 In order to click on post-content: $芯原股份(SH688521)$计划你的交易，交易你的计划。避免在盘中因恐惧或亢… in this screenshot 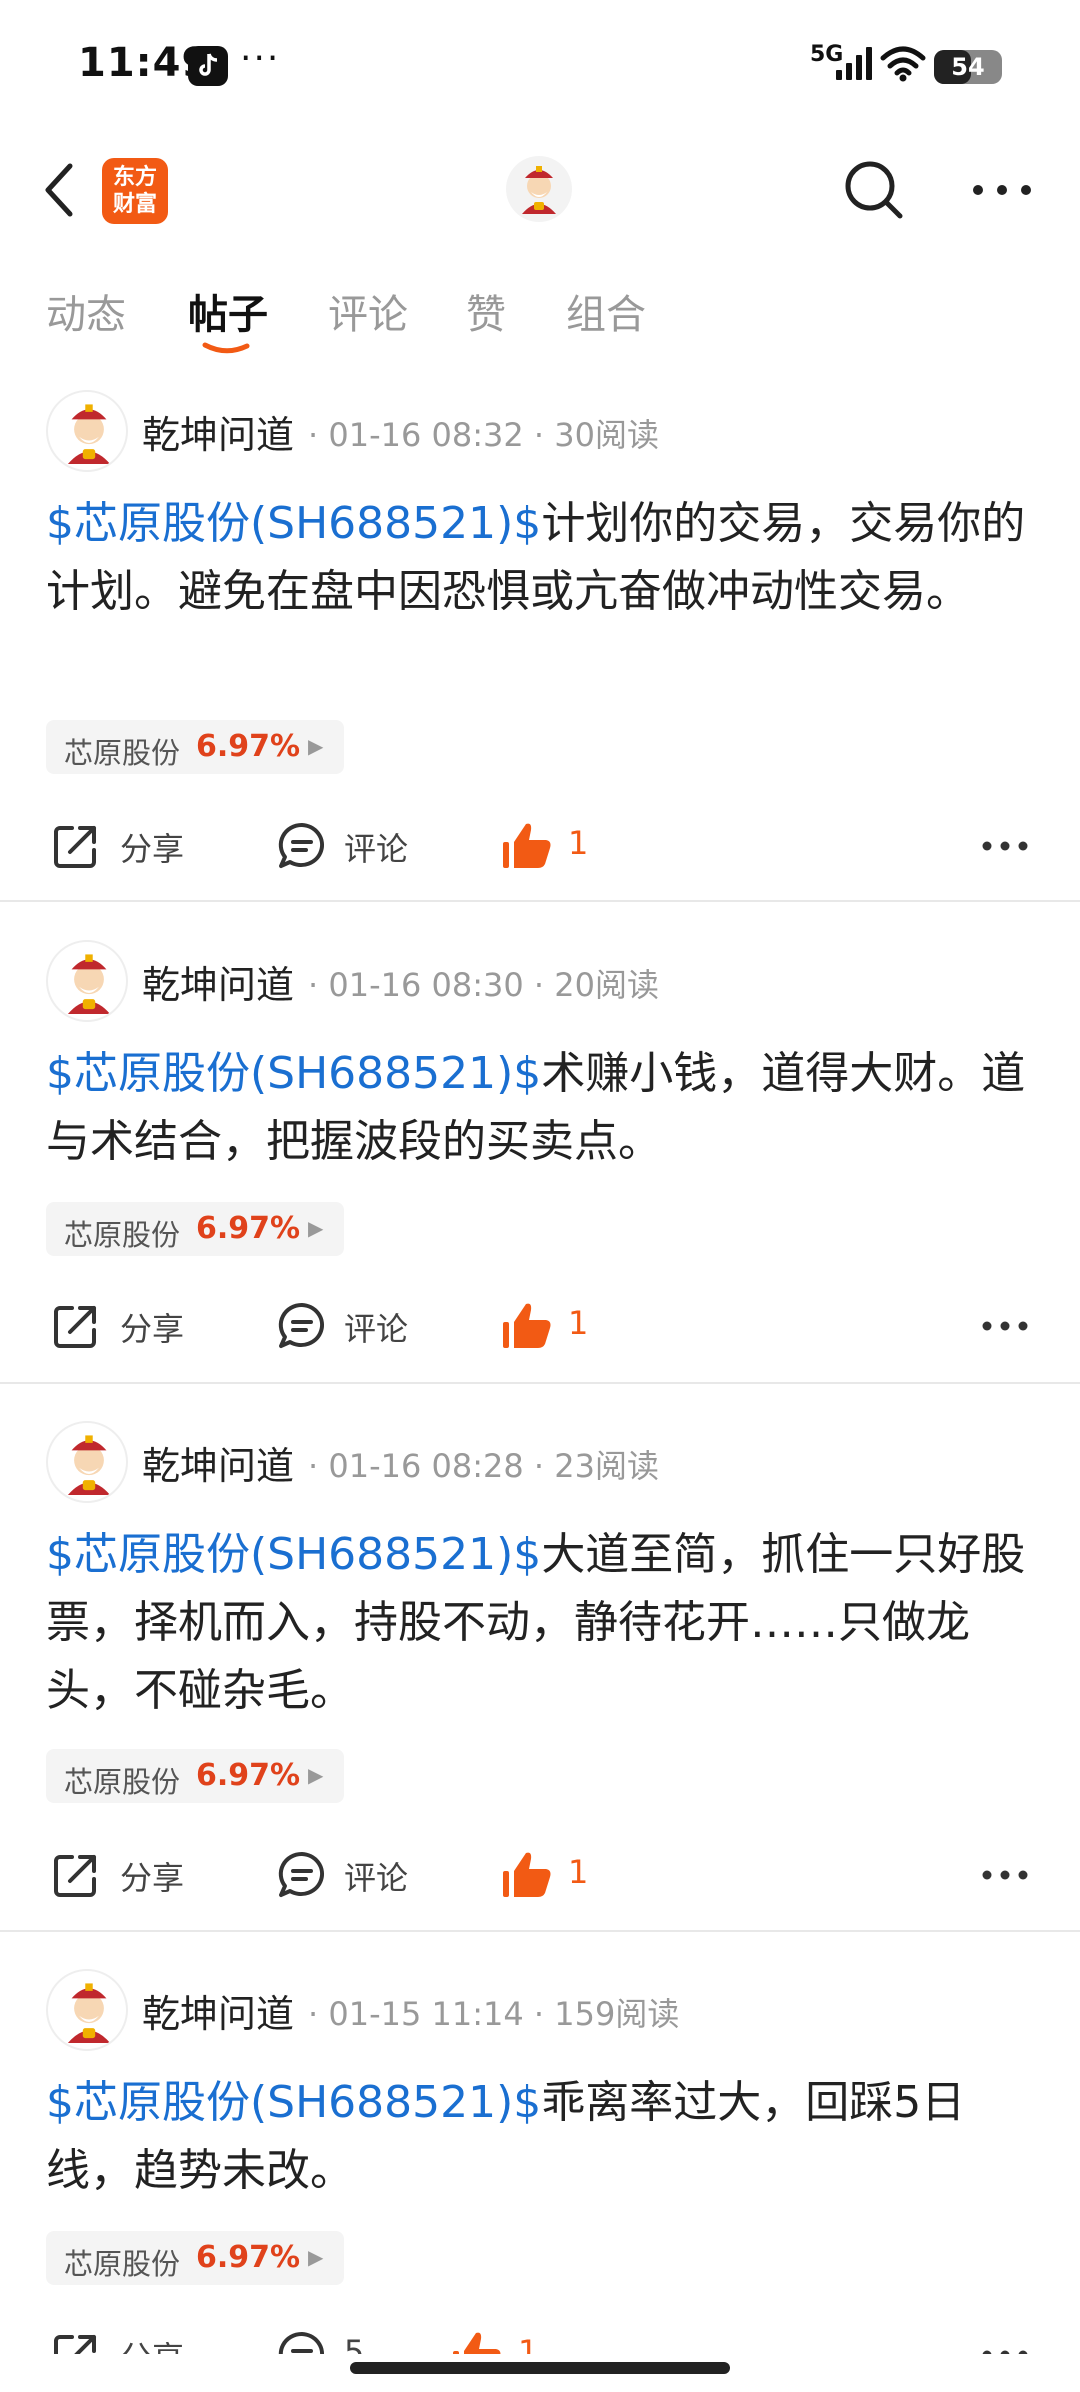, I will do `click(541, 558)`.